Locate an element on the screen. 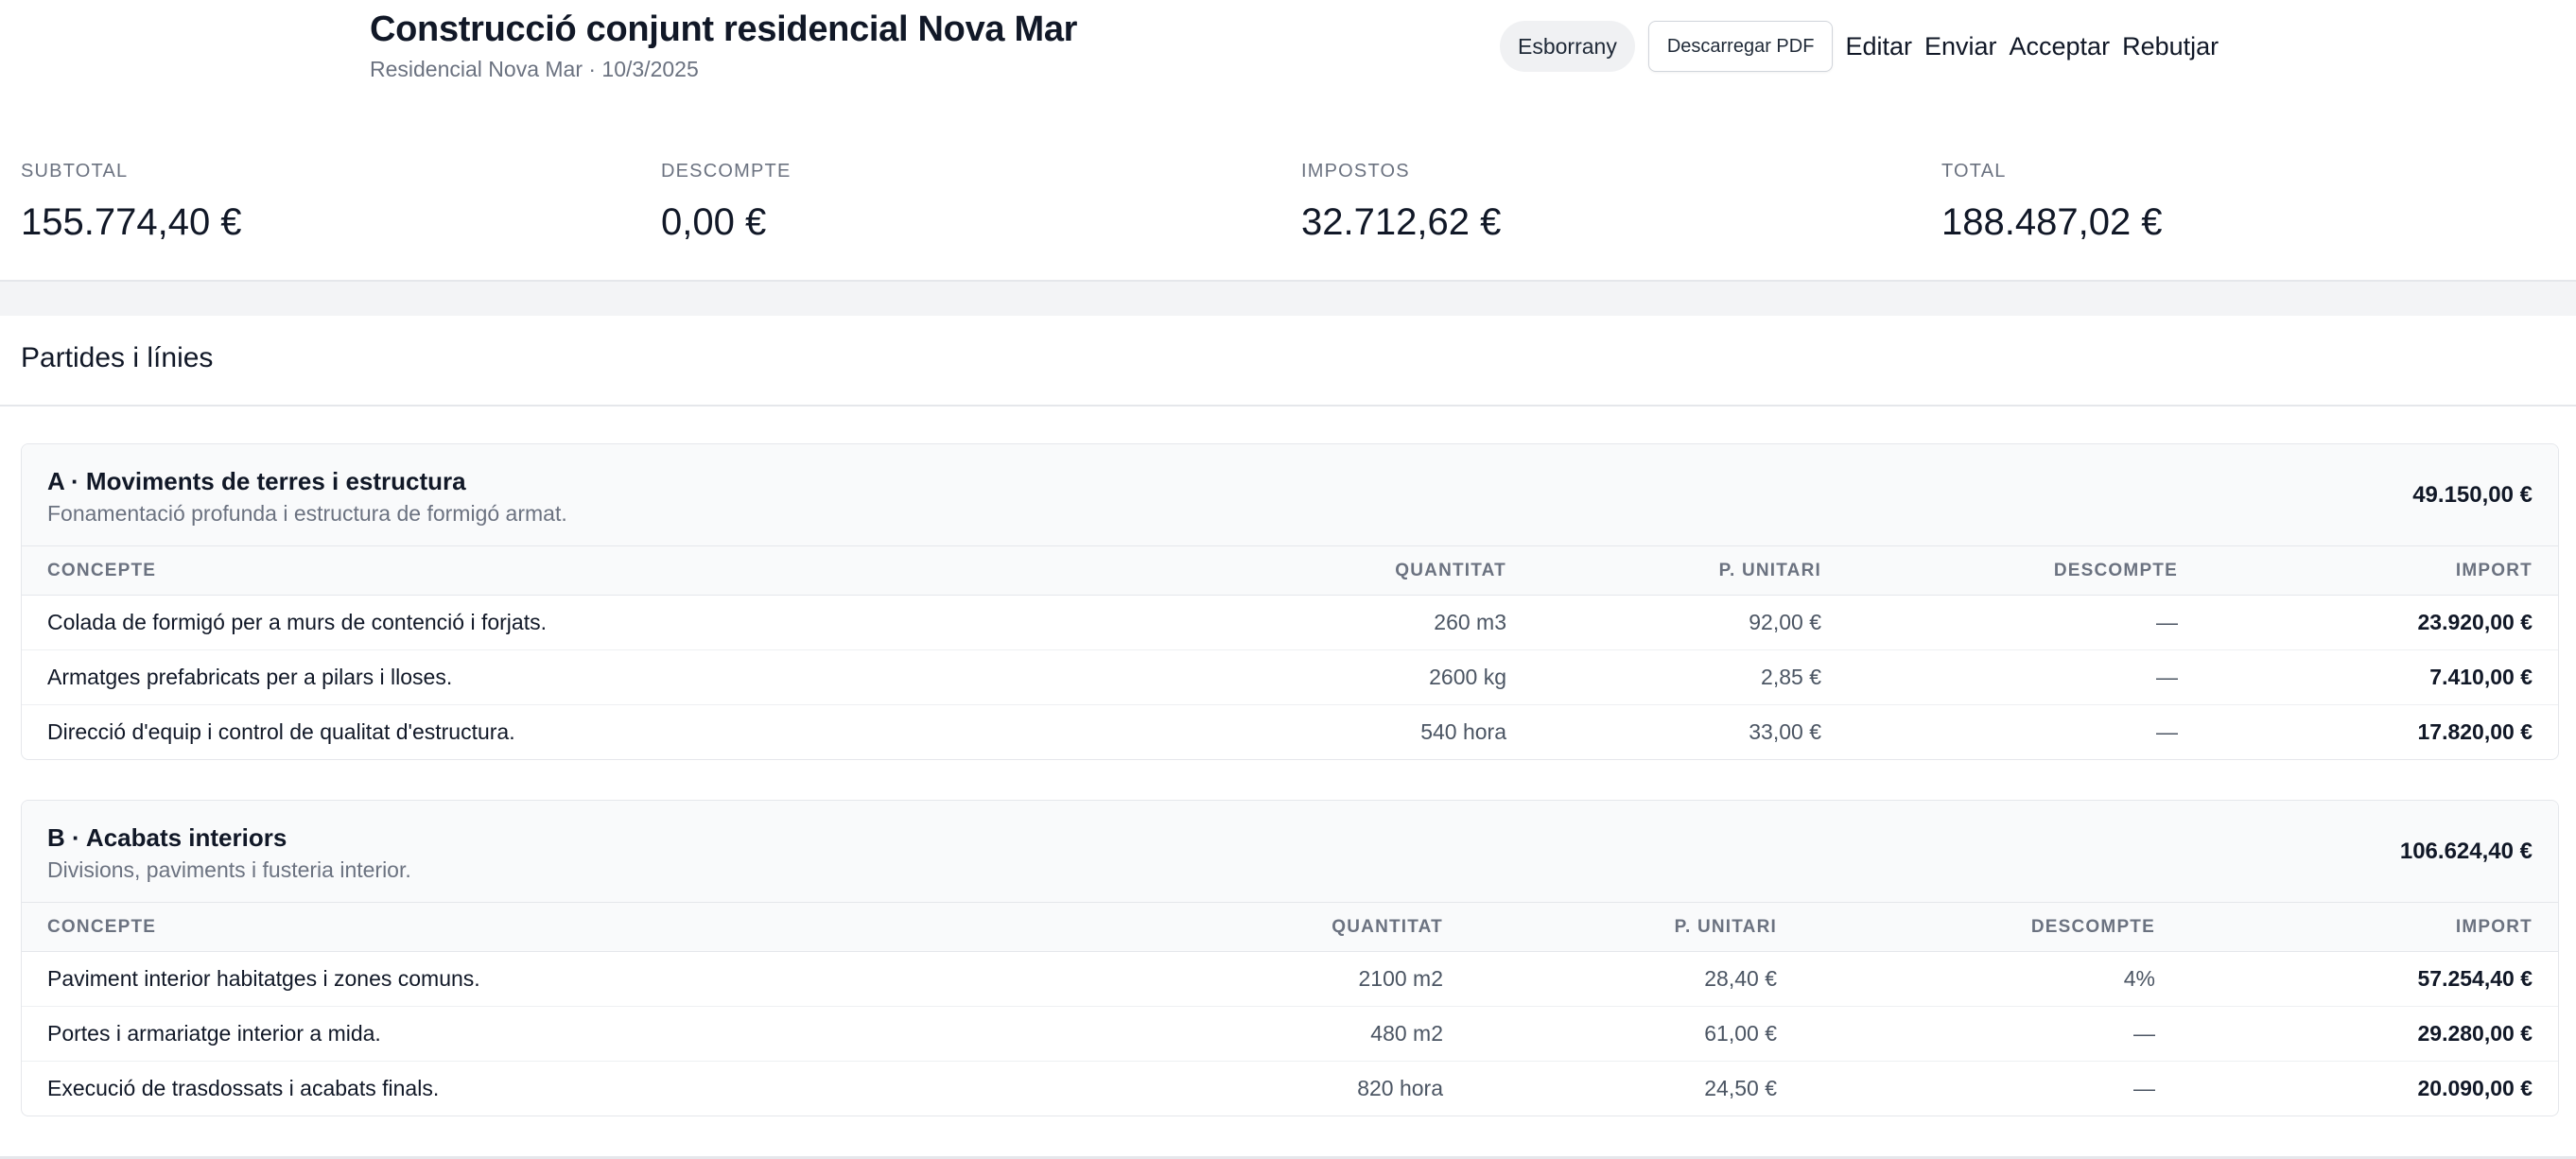 The image size is (2576, 1159). line-discount: 4% is located at coordinates (1991, 979).